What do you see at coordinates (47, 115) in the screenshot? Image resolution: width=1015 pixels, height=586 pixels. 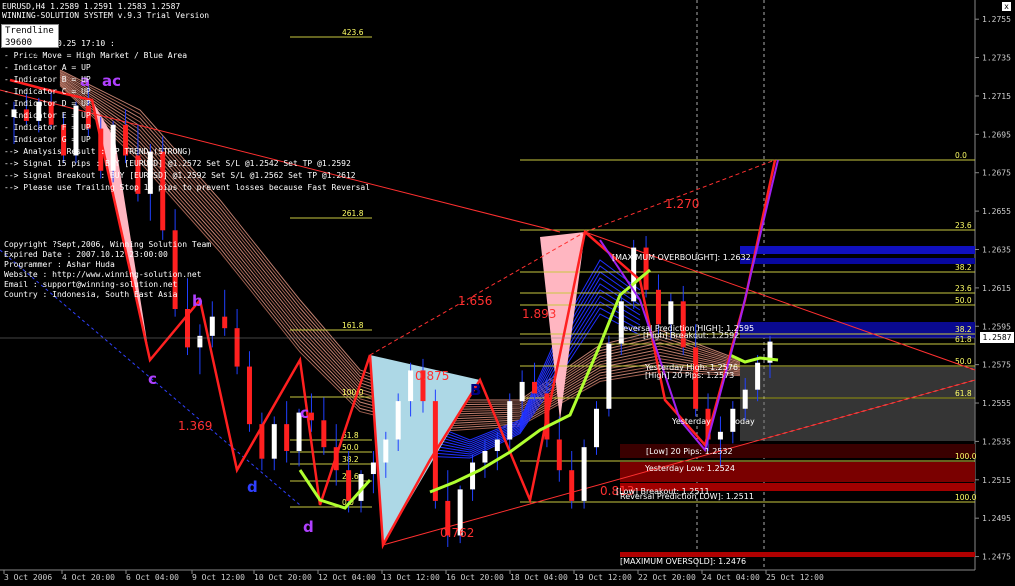 I see `analysis-line: - Indicator E = UP` at bounding box center [47, 115].